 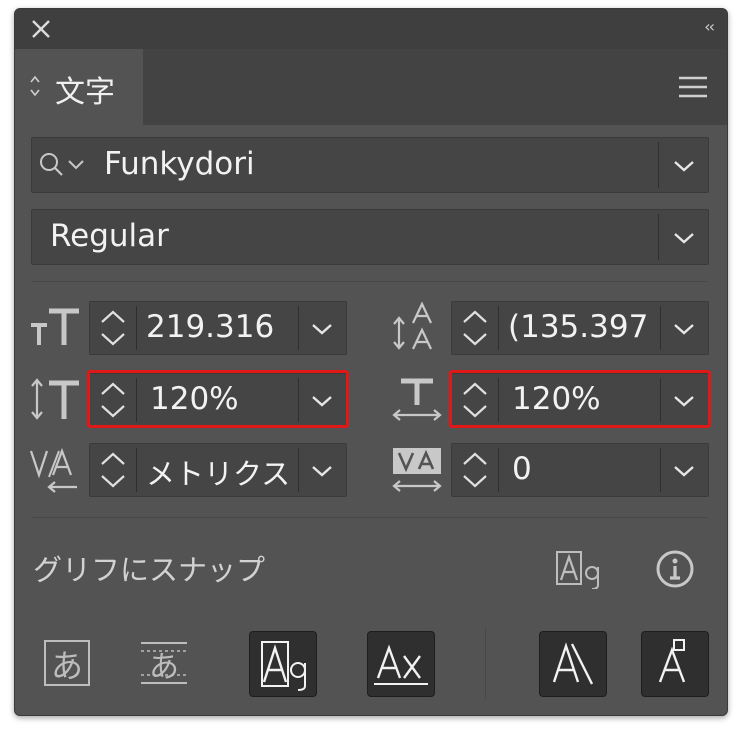 I want to click on tab-expand-arrows-icon, so click(x=35, y=86).